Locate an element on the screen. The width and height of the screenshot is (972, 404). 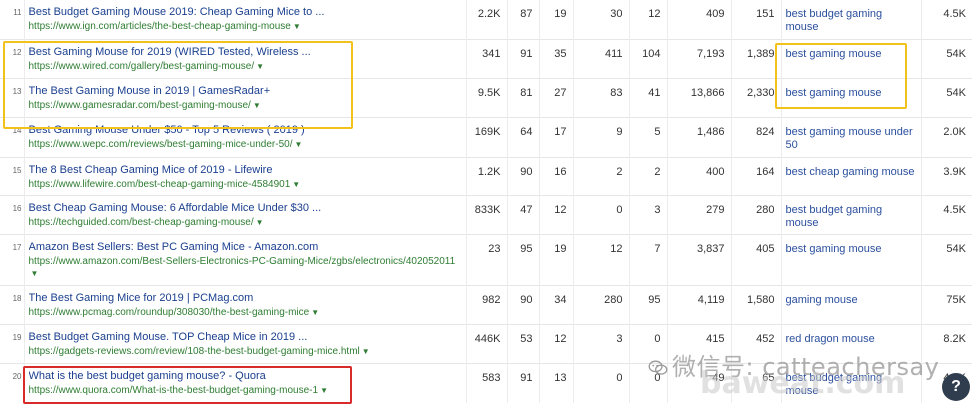
metric-cell: 2.2K is located at coordinates (487, 19).